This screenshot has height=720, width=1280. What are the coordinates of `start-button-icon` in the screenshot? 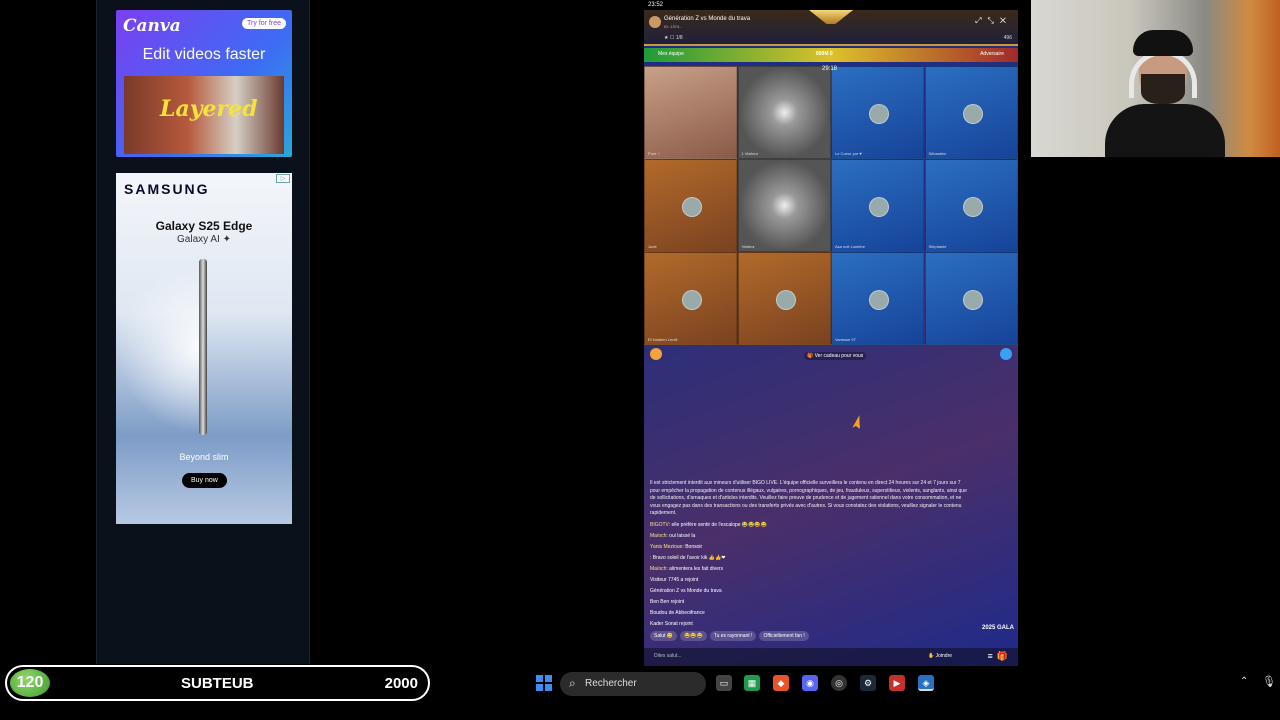 It's located at (544, 683).